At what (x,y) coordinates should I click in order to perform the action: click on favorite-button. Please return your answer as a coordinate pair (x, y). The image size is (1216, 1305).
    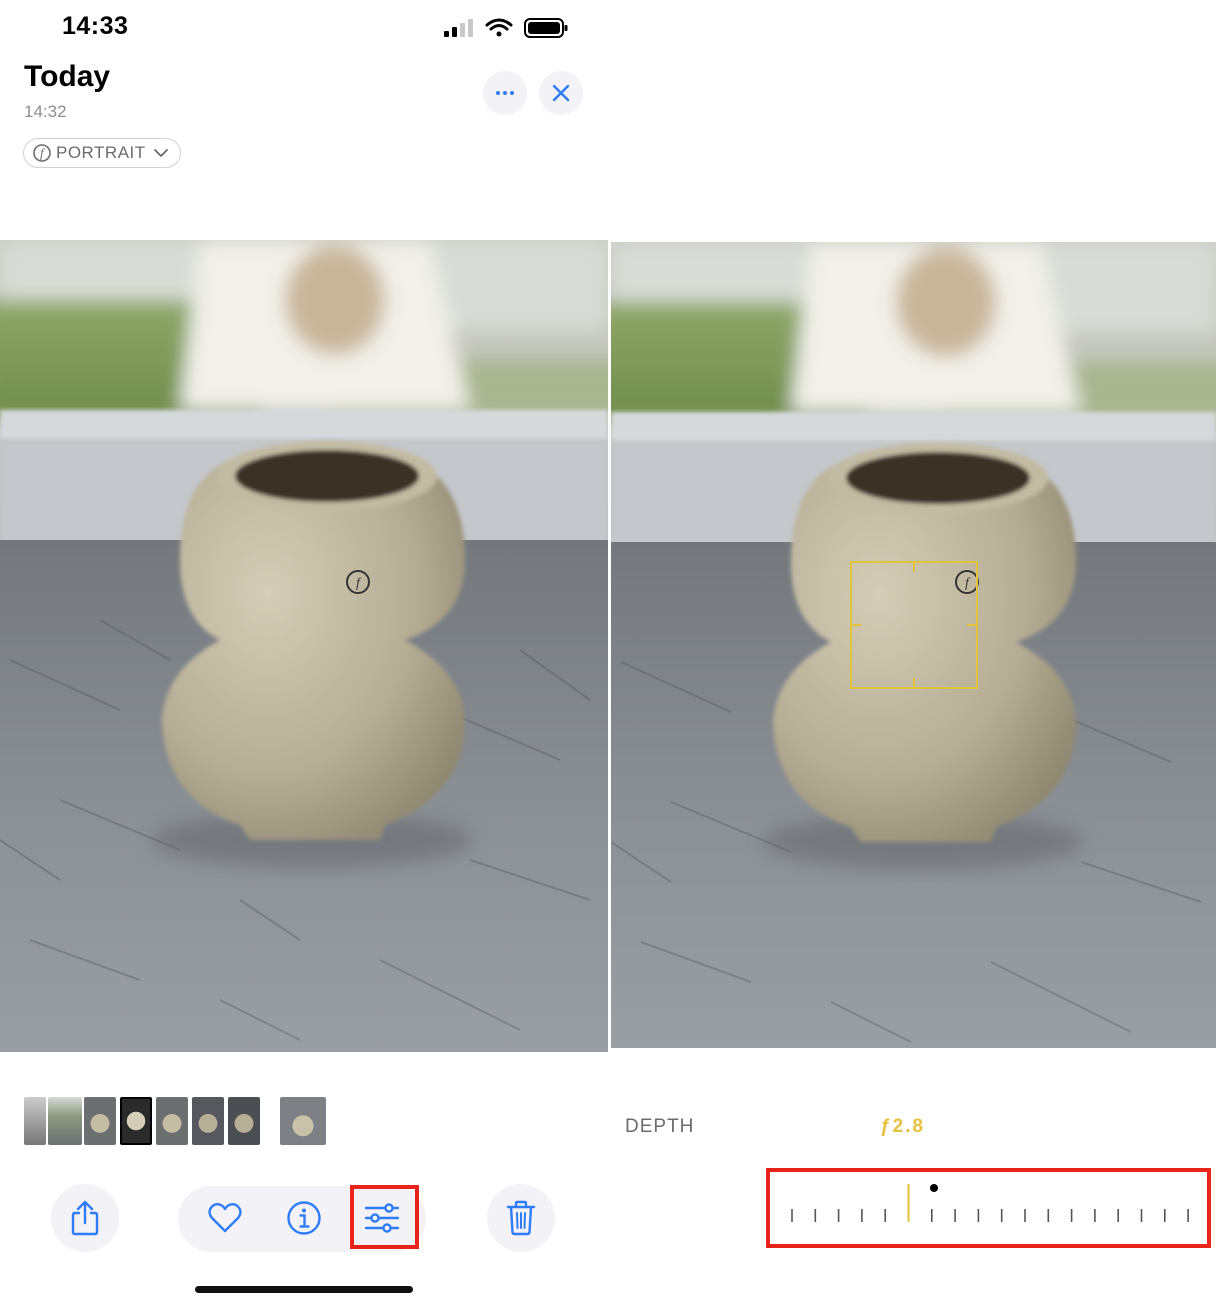
    Looking at the image, I should click on (225, 1218).